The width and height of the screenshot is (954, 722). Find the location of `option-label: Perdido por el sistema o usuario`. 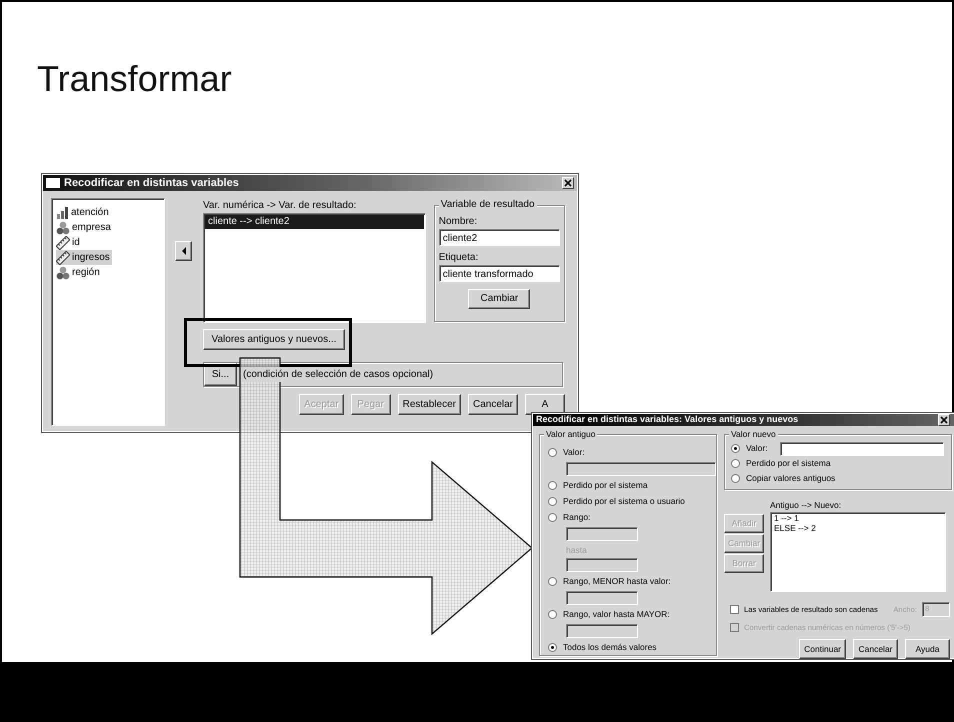

option-label: Perdido por el sistema o usuario is located at coordinates (624, 501).